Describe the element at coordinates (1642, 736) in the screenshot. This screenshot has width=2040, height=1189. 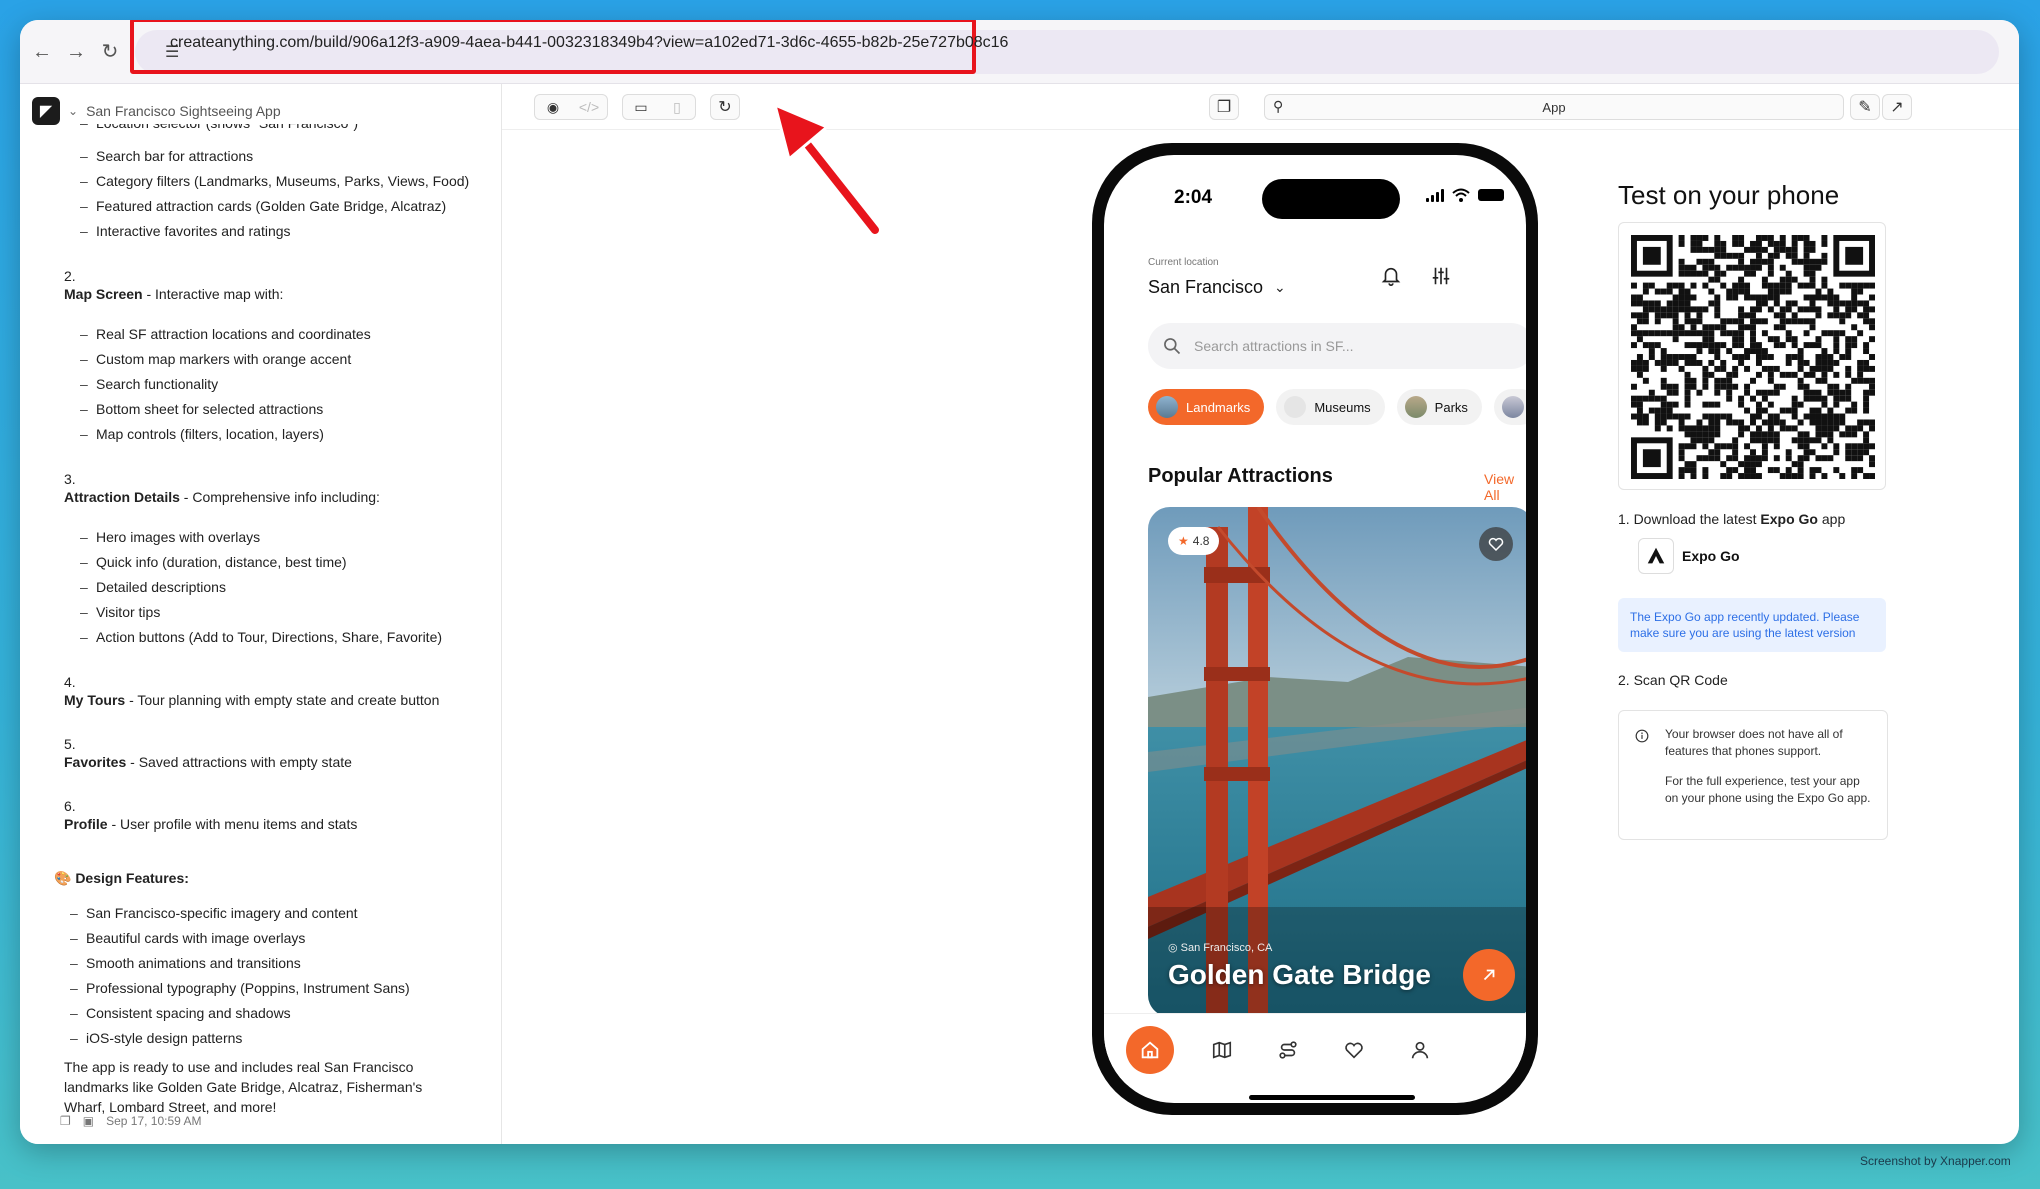
I see `info-icon` at that location.